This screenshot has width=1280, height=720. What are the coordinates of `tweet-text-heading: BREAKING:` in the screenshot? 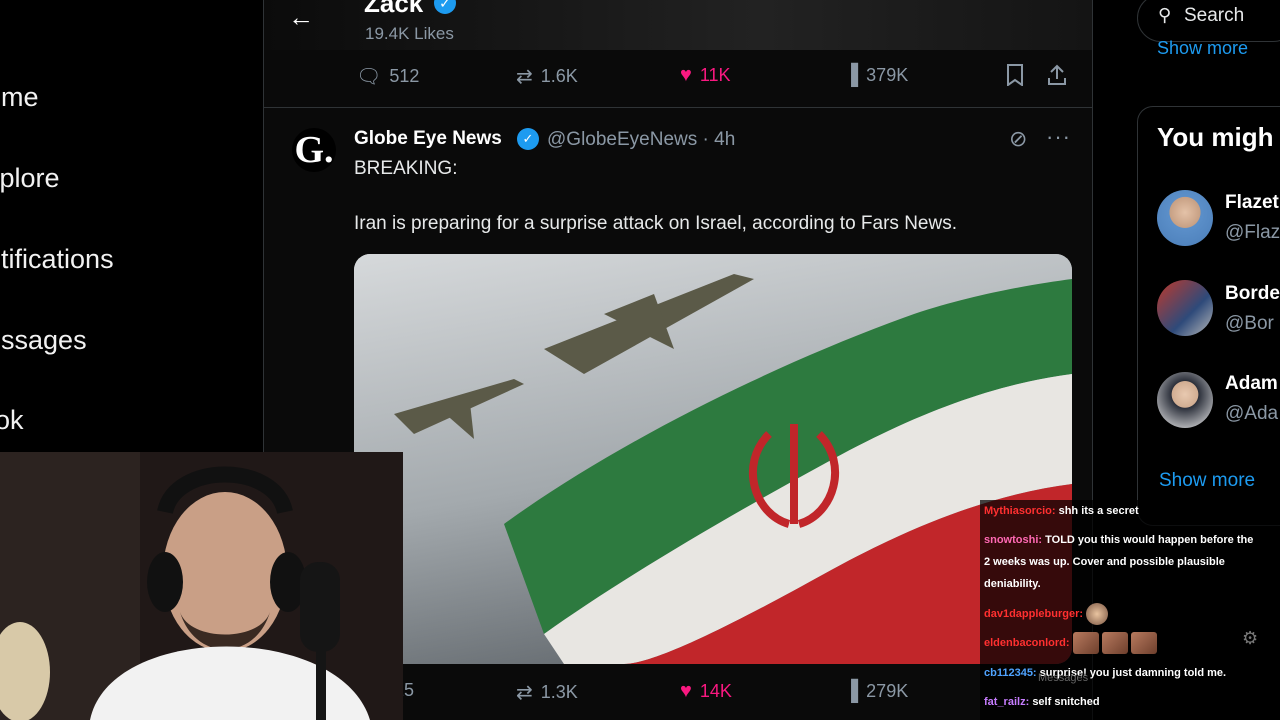 It's located at (406, 168).